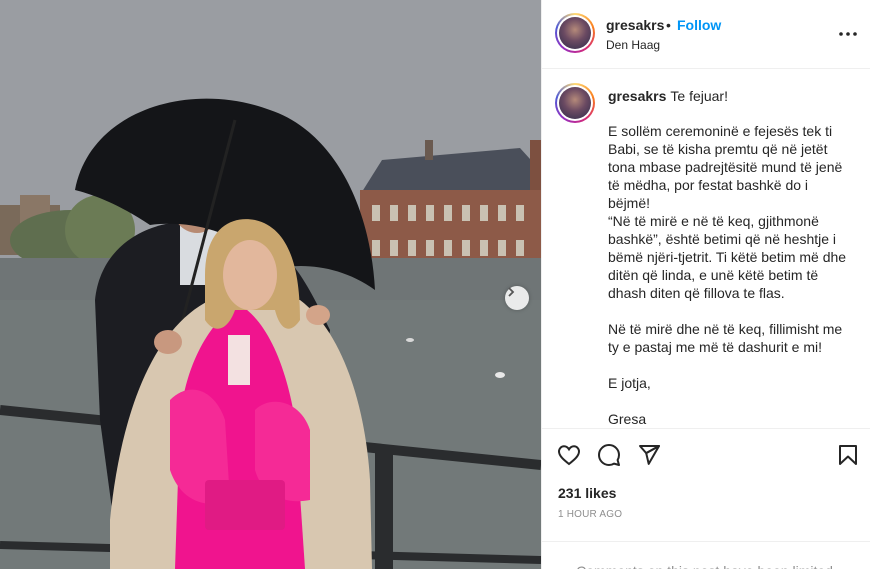 The image size is (870, 569). What do you see at coordinates (517, 298) in the screenshot?
I see `next-photo-button` at bounding box center [517, 298].